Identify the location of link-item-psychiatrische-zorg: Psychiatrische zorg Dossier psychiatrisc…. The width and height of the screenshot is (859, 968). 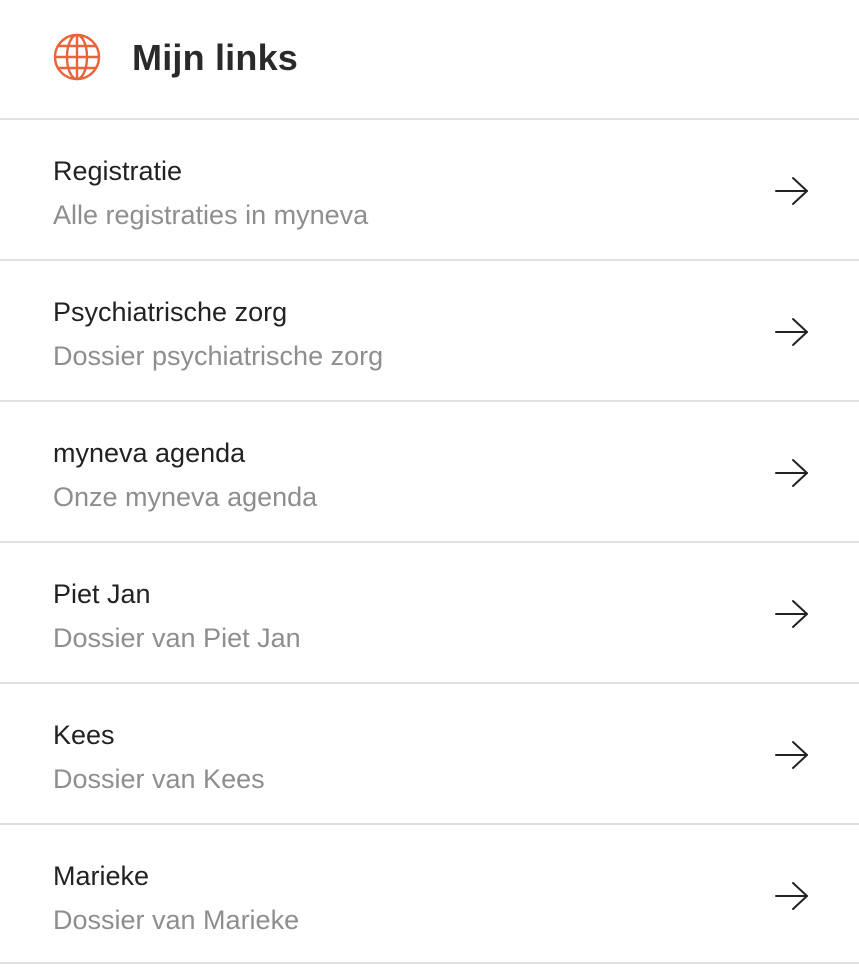
(429, 329).